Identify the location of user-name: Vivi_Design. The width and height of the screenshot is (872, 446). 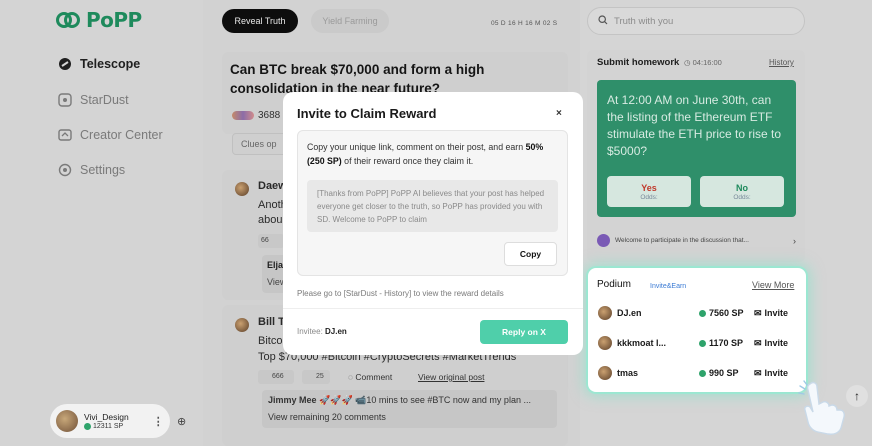
(106, 417).